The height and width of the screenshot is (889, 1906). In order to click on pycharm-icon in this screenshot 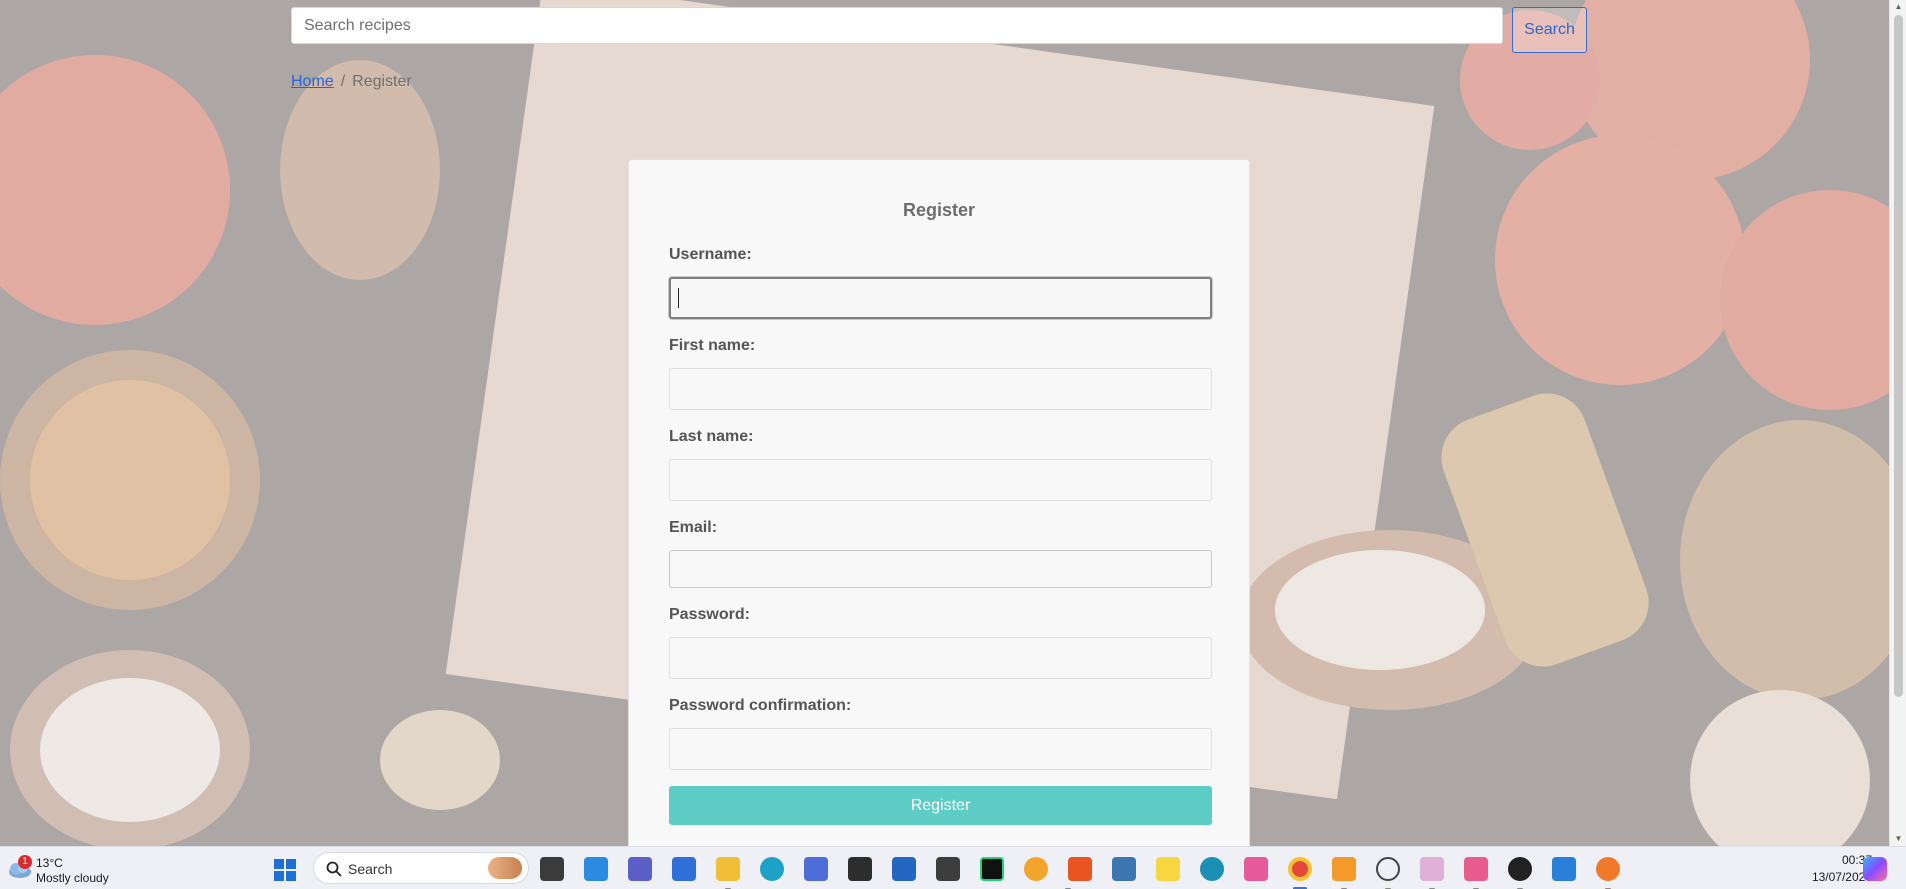, I will do `click(992, 869)`.